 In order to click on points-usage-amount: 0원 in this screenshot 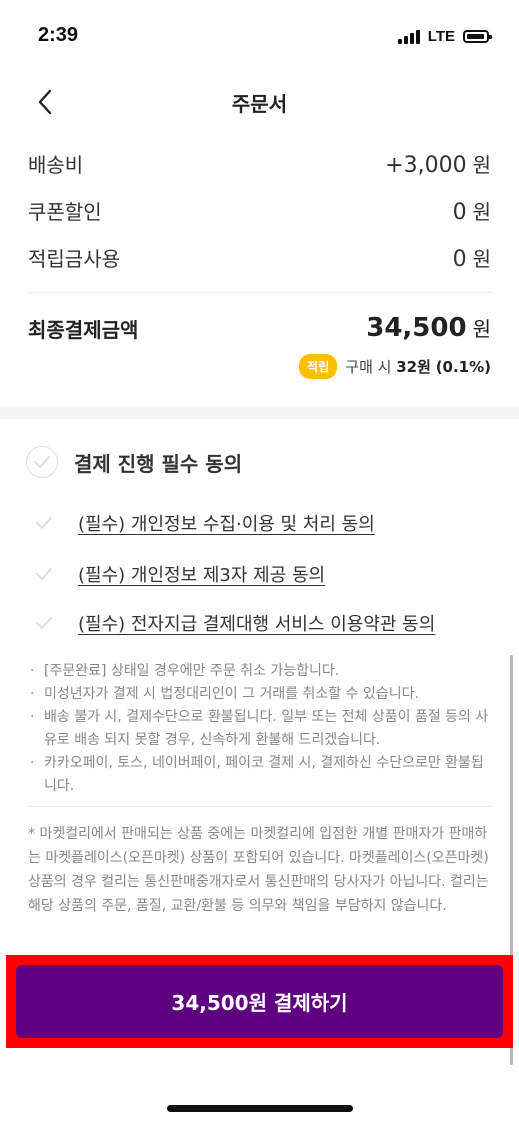, I will do `click(471, 259)`.